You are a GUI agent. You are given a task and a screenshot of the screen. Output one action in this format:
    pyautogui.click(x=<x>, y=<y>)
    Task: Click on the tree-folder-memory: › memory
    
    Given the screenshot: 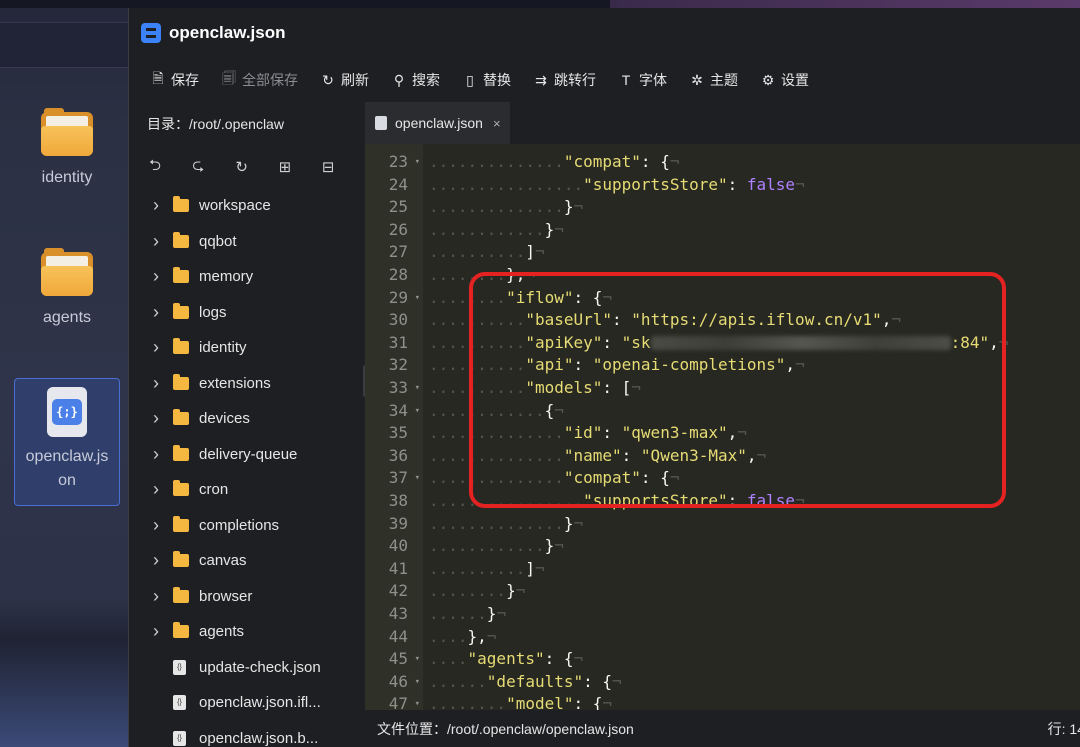 What is the action you would take?
    pyautogui.click(x=247, y=277)
    